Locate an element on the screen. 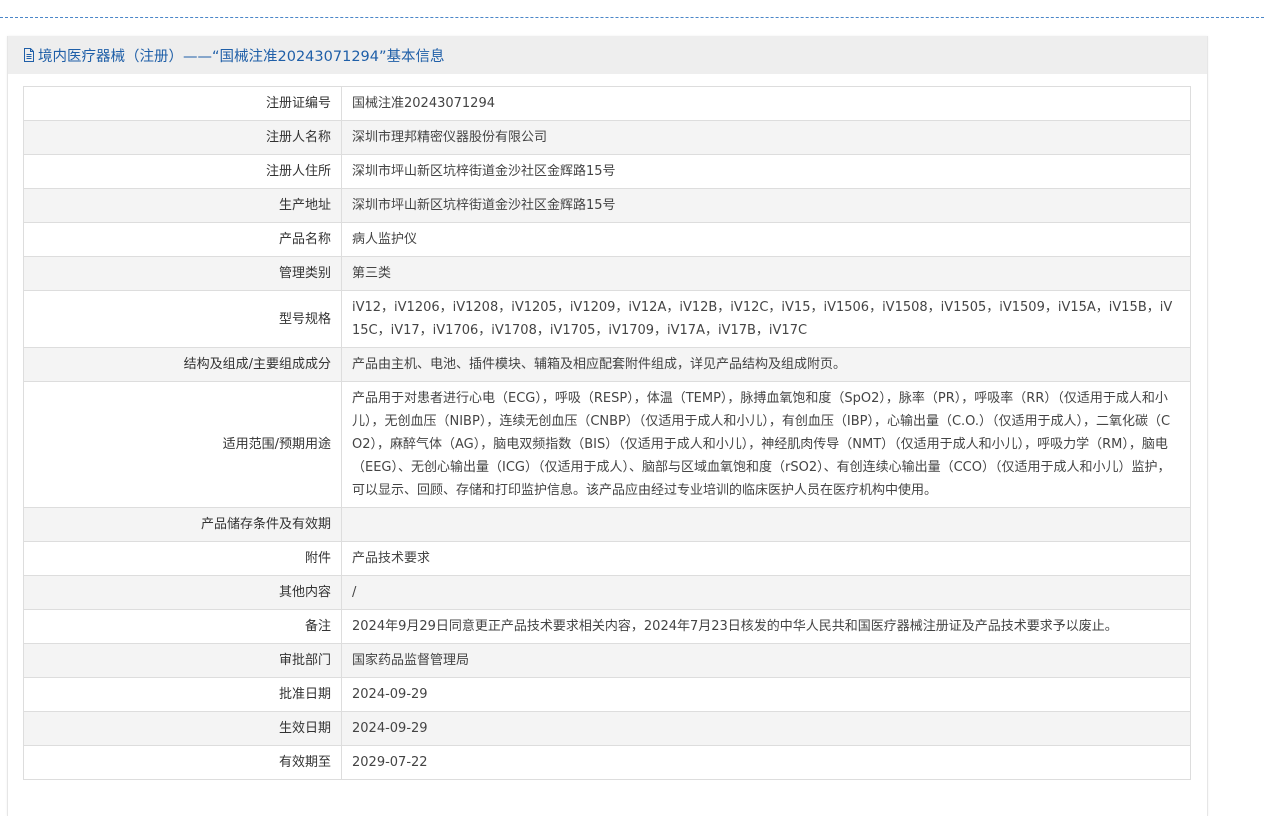  field-label: 产品储存条件及有效期 is located at coordinates (182, 524).